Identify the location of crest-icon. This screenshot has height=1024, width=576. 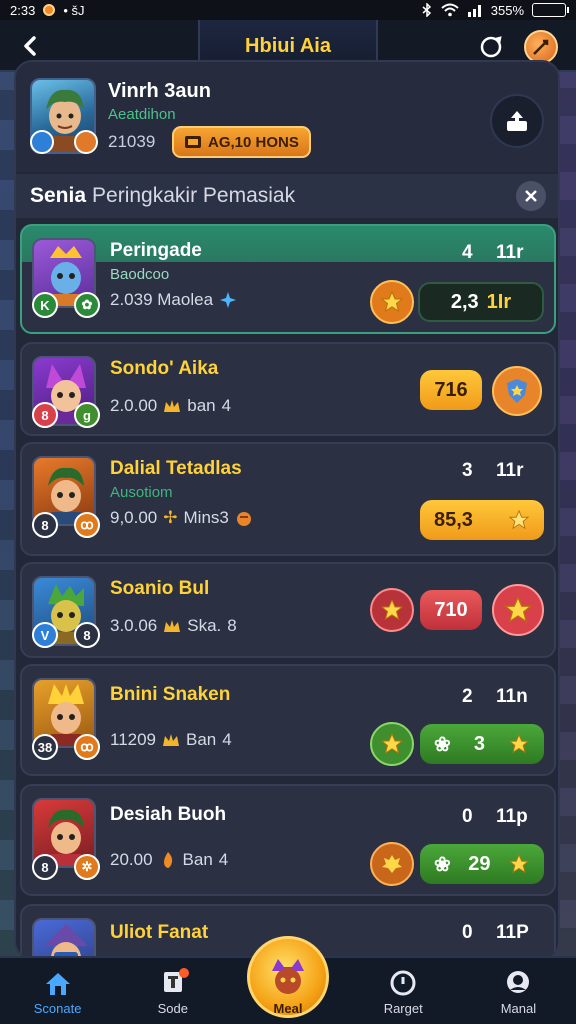
(392, 864).